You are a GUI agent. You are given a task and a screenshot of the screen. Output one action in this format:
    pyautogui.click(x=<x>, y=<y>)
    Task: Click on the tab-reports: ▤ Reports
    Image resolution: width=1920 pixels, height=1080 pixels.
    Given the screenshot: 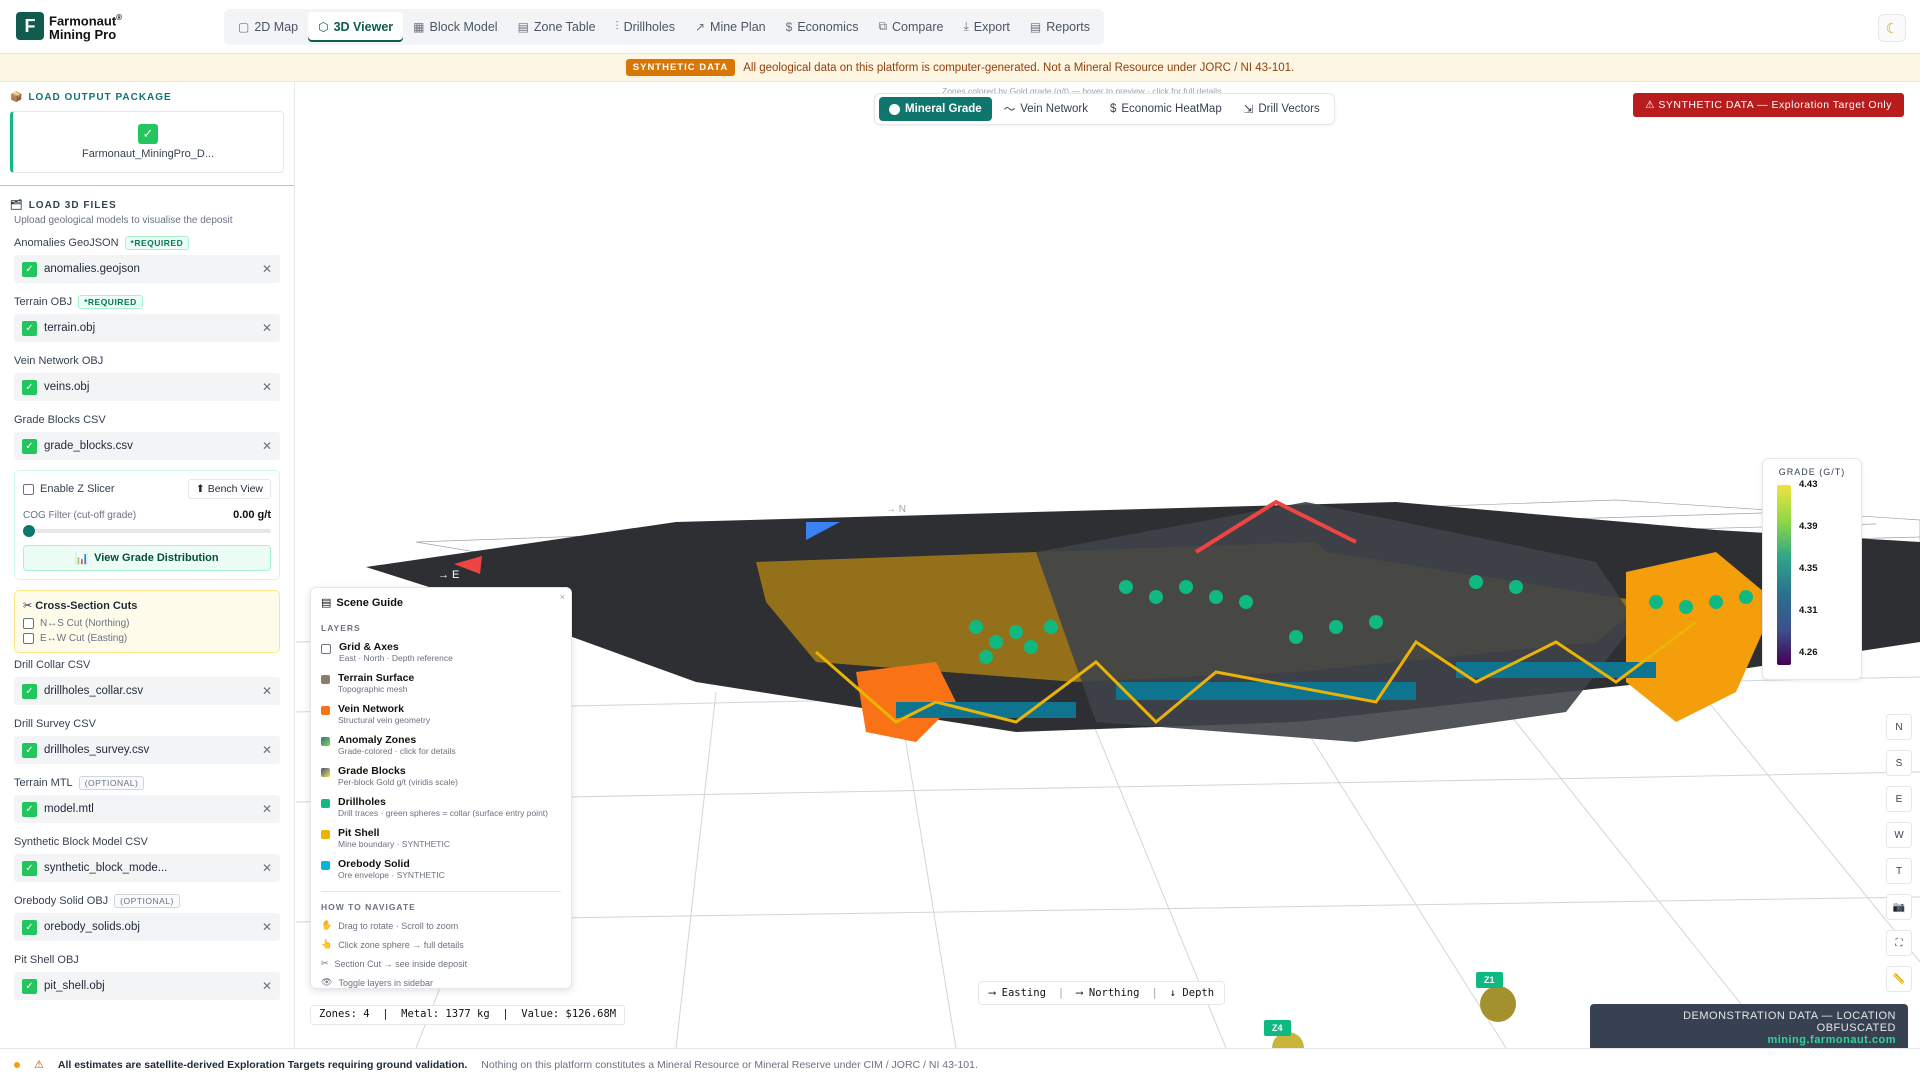 What is the action you would take?
    pyautogui.click(x=1060, y=27)
    